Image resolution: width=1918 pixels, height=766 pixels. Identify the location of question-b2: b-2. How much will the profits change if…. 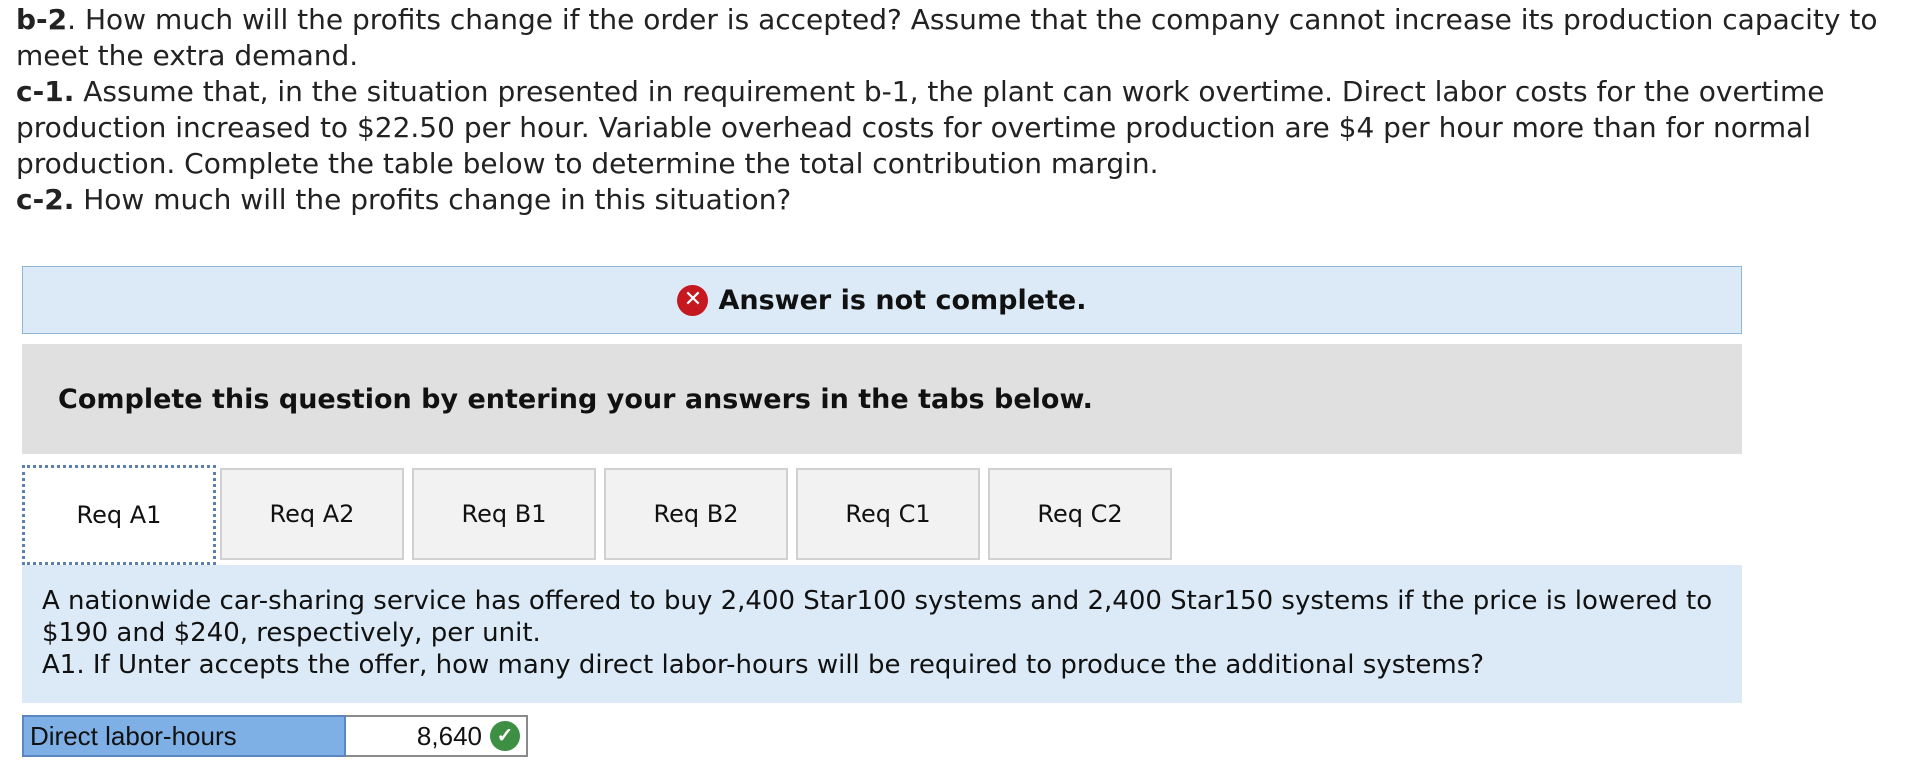
(961, 38).